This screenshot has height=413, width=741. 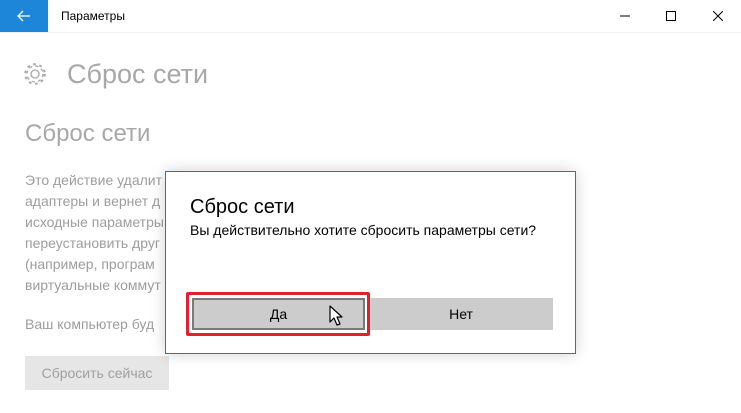 What do you see at coordinates (90, 324) in the screenshot?
I see `restart-note: Ваш компьютер буд` at bounding box center [90, 324].